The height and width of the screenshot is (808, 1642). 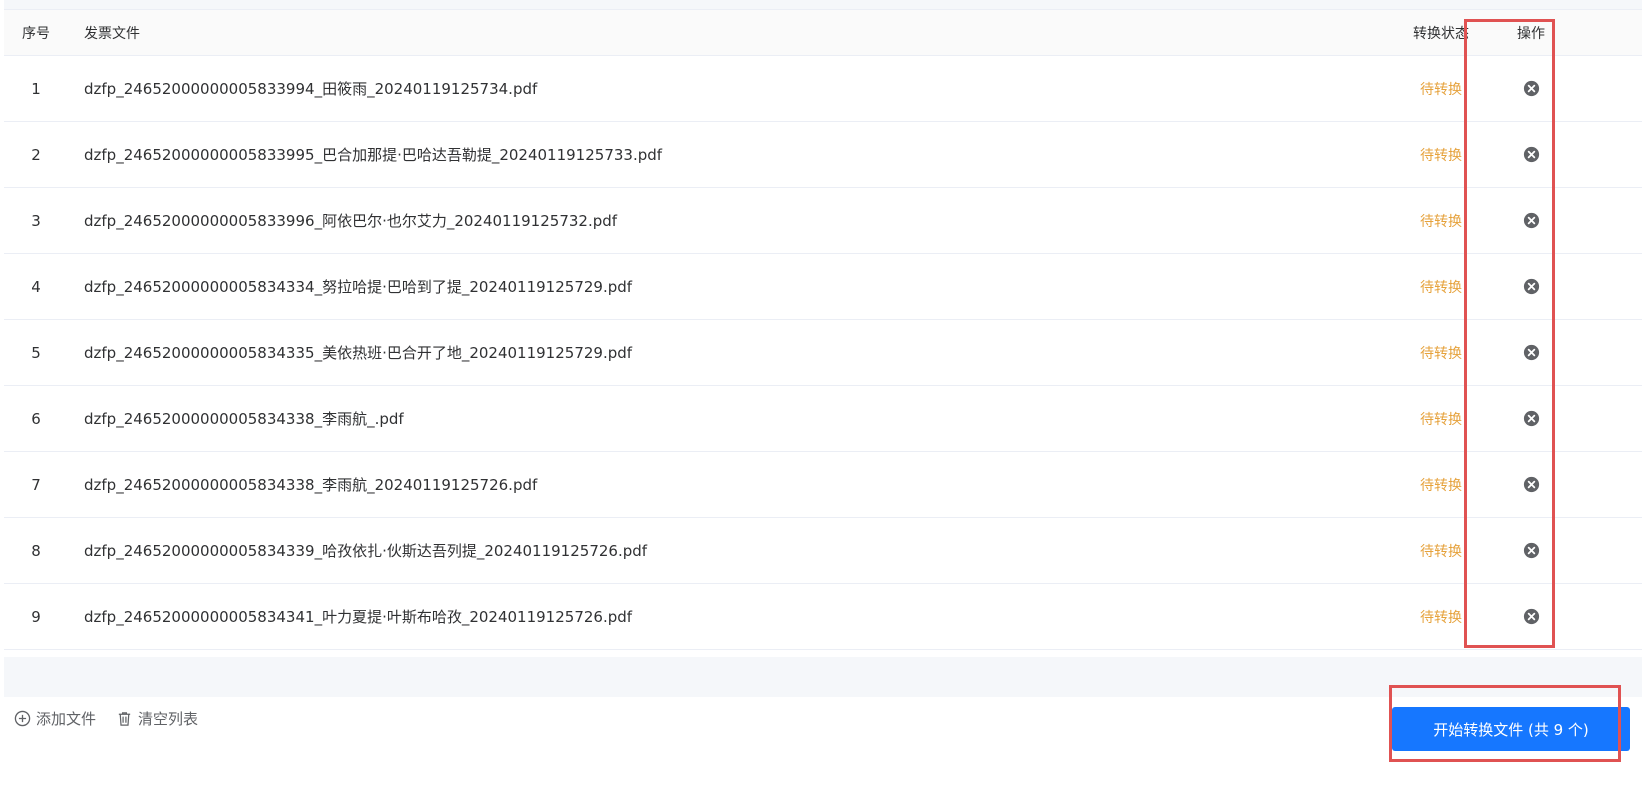 What do you see at coordinates (1531, 33) in the screenshot?
I see `header-action: 操作` at bounding box center [1531, 33].